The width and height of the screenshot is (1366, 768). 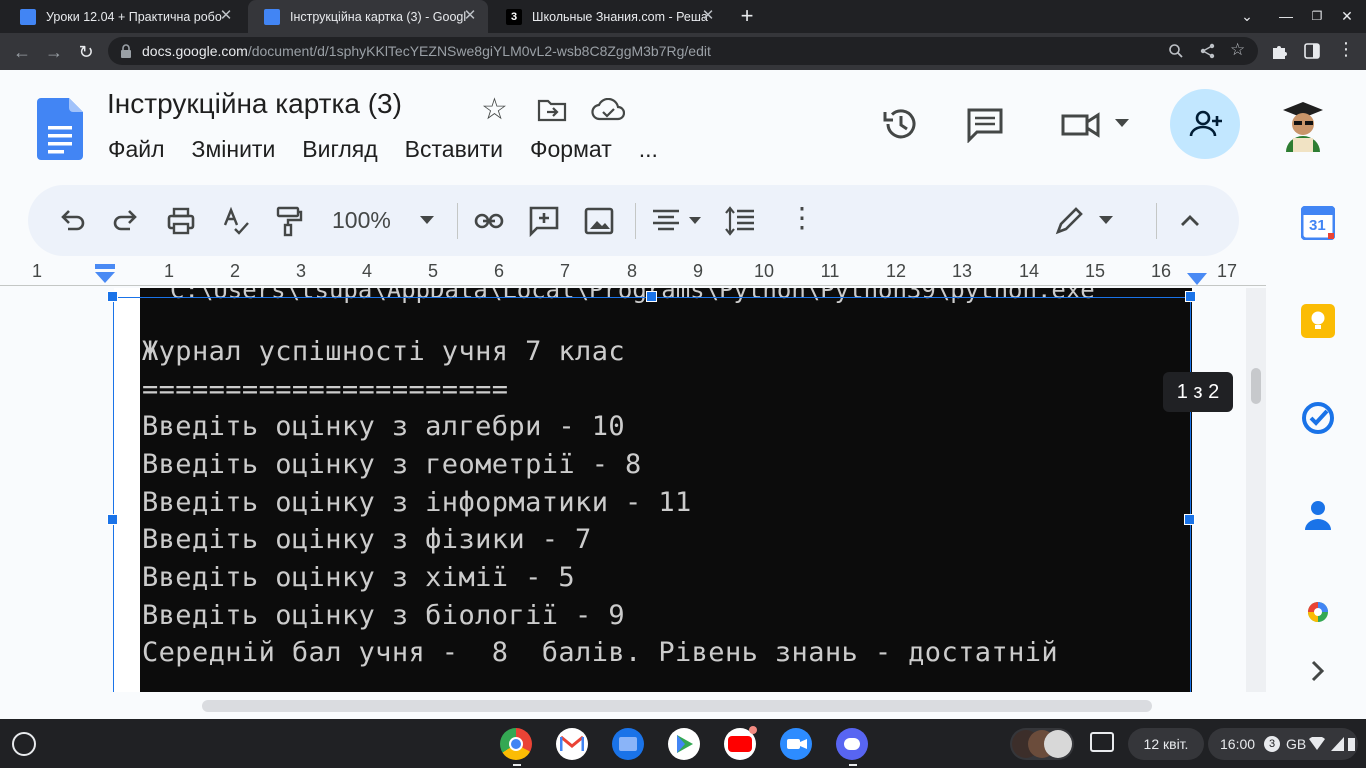 I want to click on horizontal-scrollbar, so click(x=683, y=705).